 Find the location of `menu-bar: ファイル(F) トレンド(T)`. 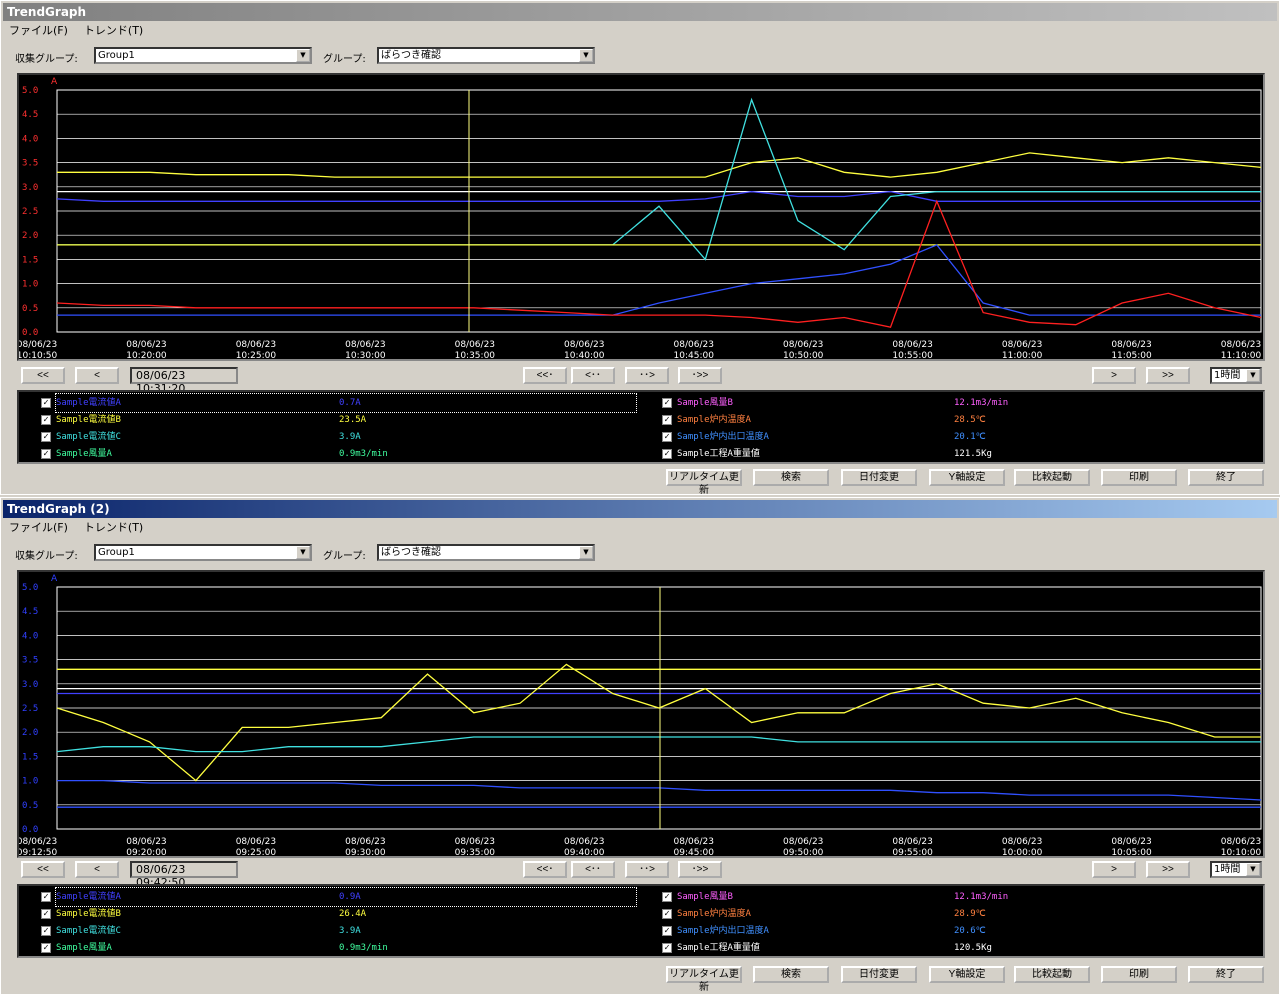

menu-bar: ファイル(F) トレンド(T) is located at coordinates (78, 527).